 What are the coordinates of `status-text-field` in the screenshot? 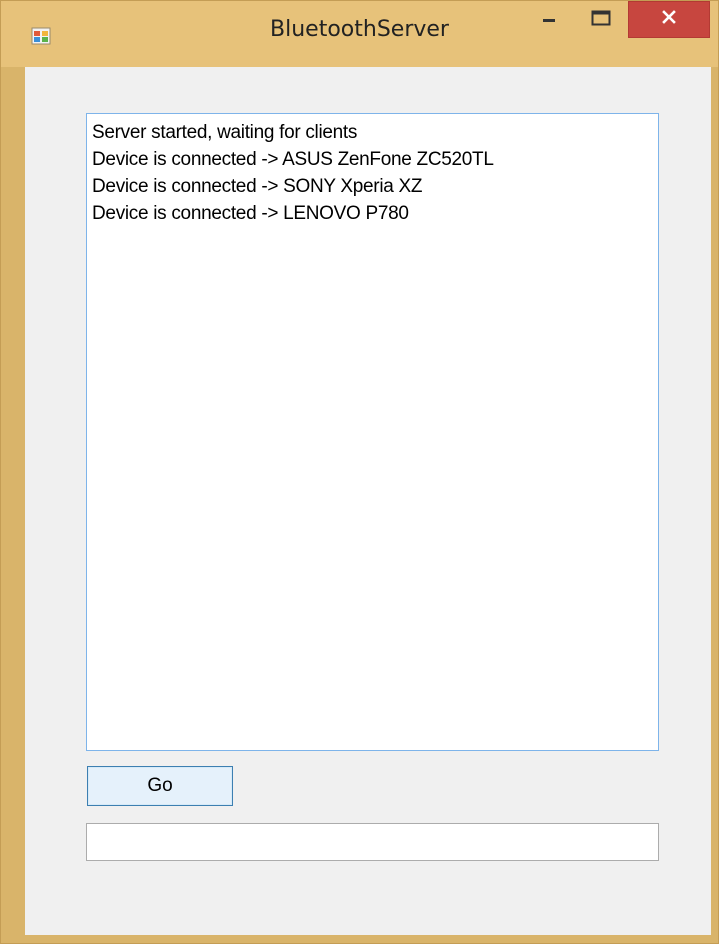 It's located at (372, 842).